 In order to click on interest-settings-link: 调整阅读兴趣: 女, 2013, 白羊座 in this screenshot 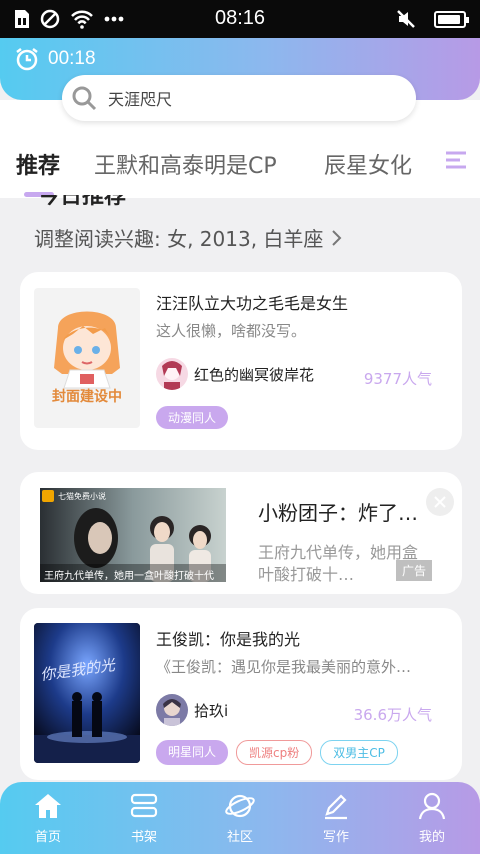, I will do `click(188, 237)`.